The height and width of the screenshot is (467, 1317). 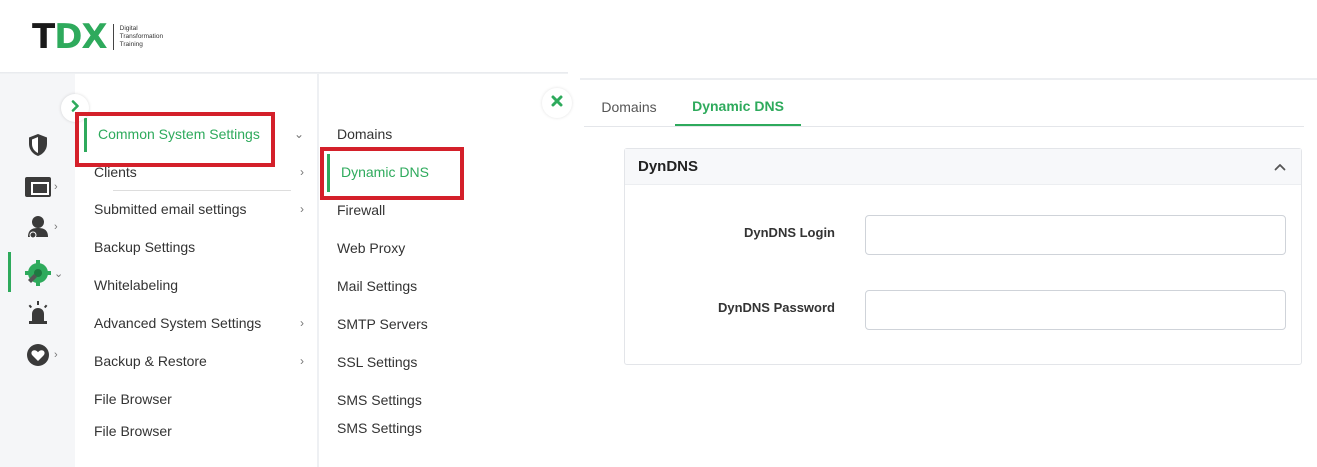 What do you see at coordinates (963, 167) in the screenshot?
I see `panel-header: DynDNS` at bounding box center [963, 167].